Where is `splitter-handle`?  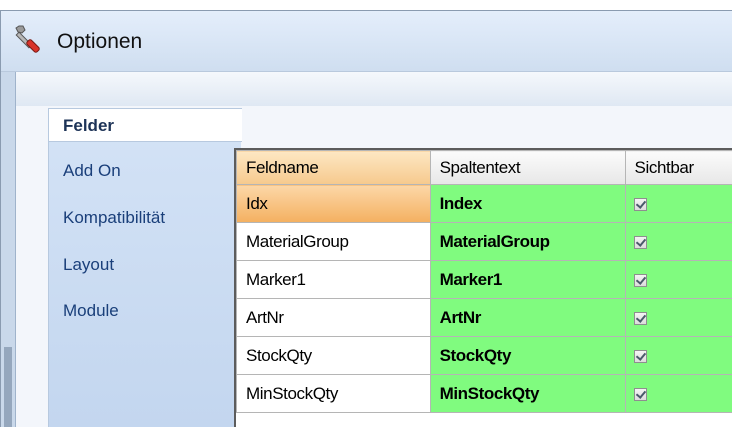
splitter-handle is located at coordinates (8, 387).